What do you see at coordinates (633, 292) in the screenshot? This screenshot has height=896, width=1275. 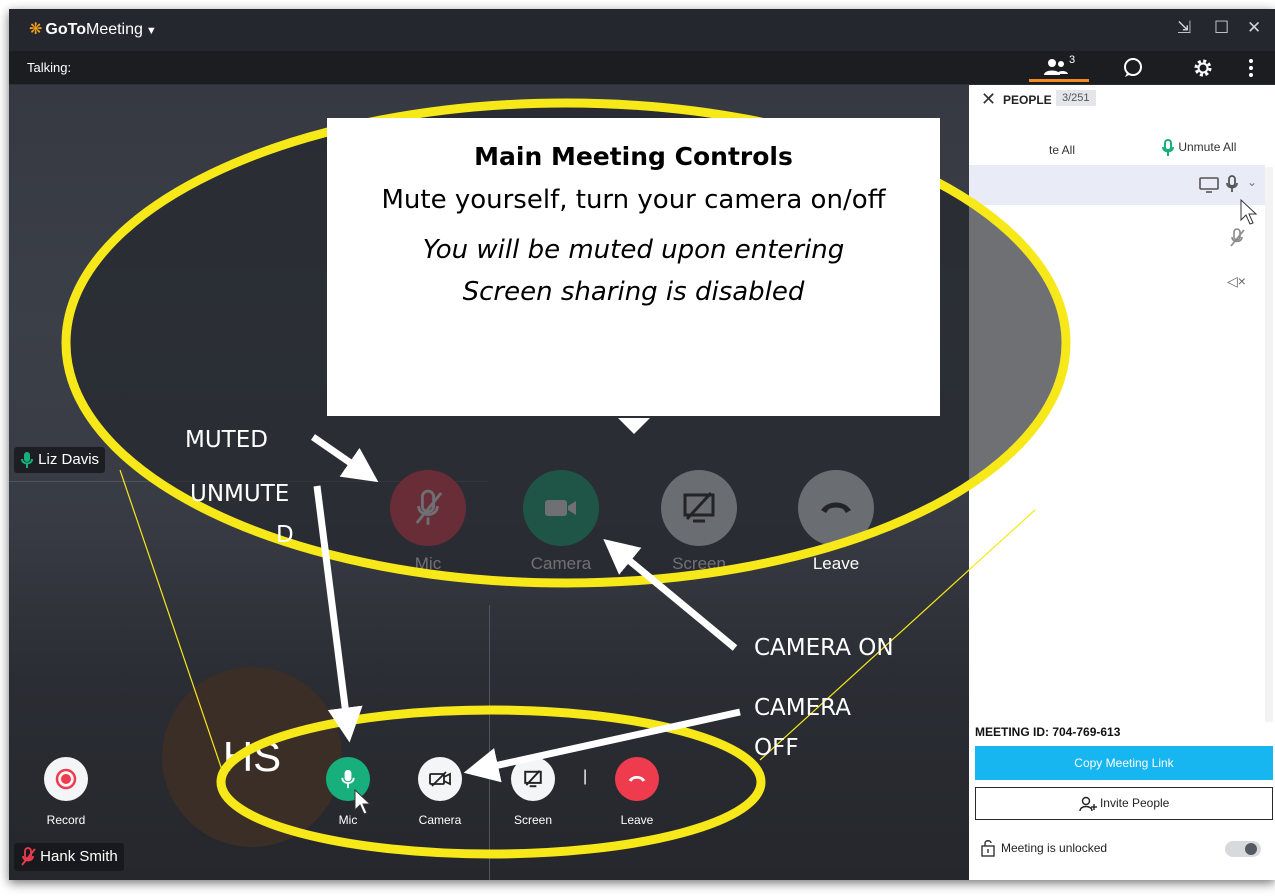 I see `callout-screen-note: Screen sharing is disabled` at bounding box center [633, 292].